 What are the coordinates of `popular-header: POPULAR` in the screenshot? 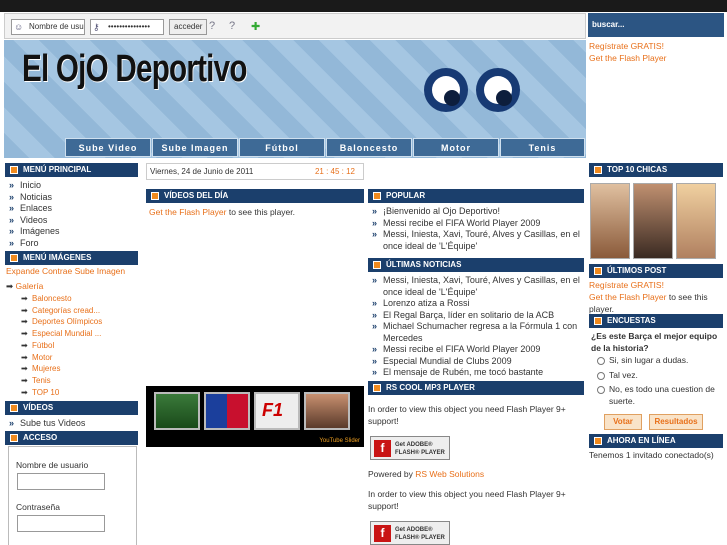 It's located at (476, 196).